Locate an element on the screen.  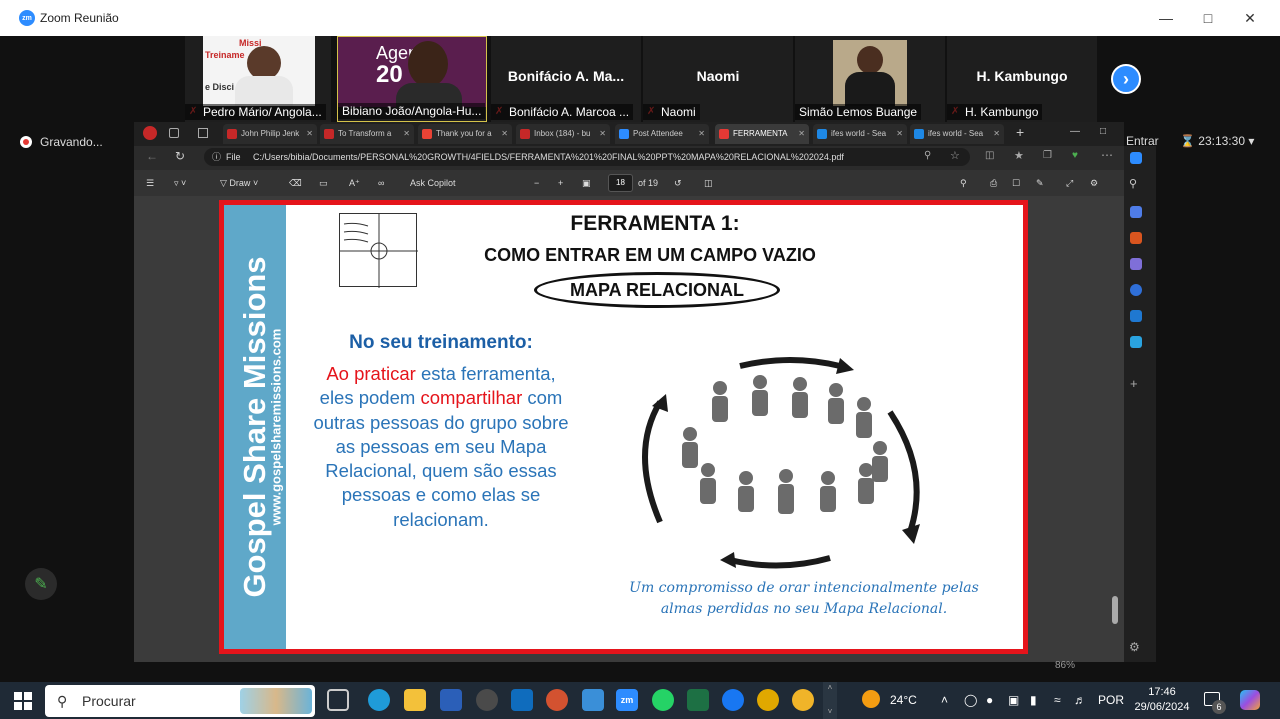
favorite-star-icon: ☆ is located at coordinates (955, 155).